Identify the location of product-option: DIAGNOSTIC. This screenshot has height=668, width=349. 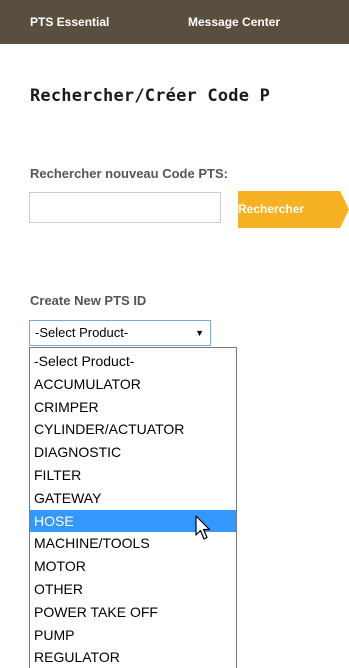
(133, 452).